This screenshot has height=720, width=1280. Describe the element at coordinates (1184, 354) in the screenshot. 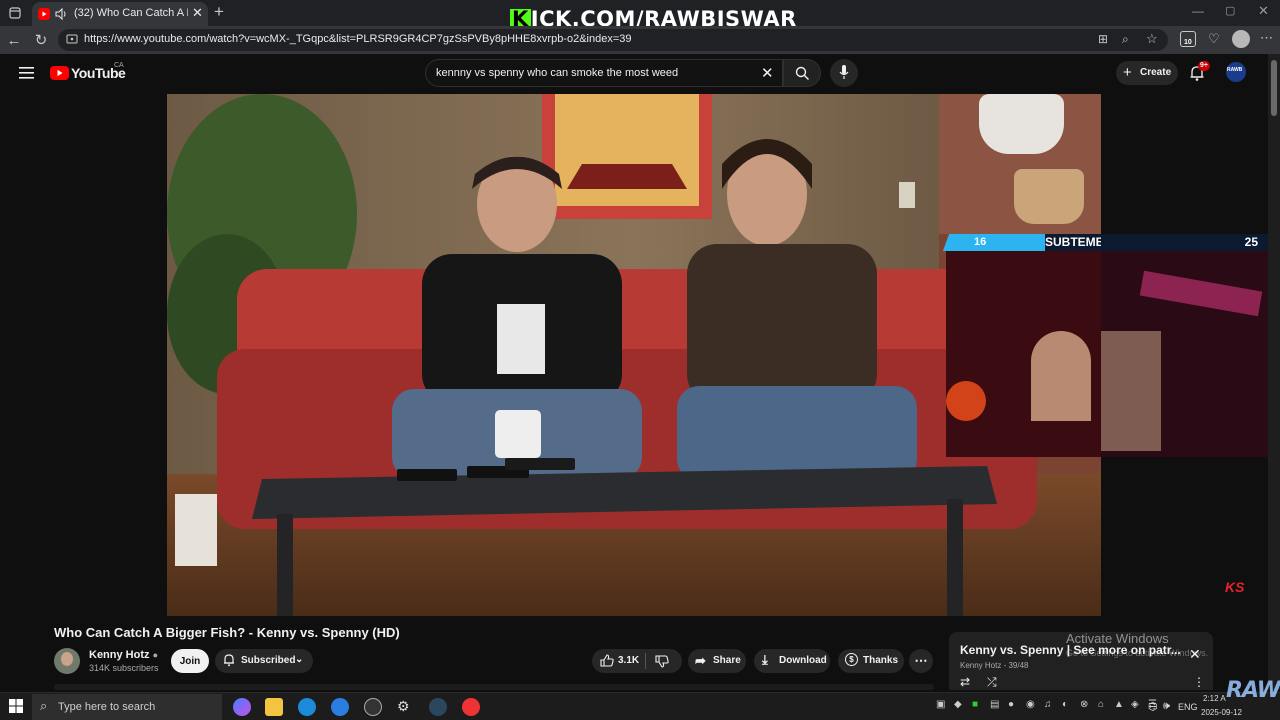

I see `webcam-feed-extension` at that location.